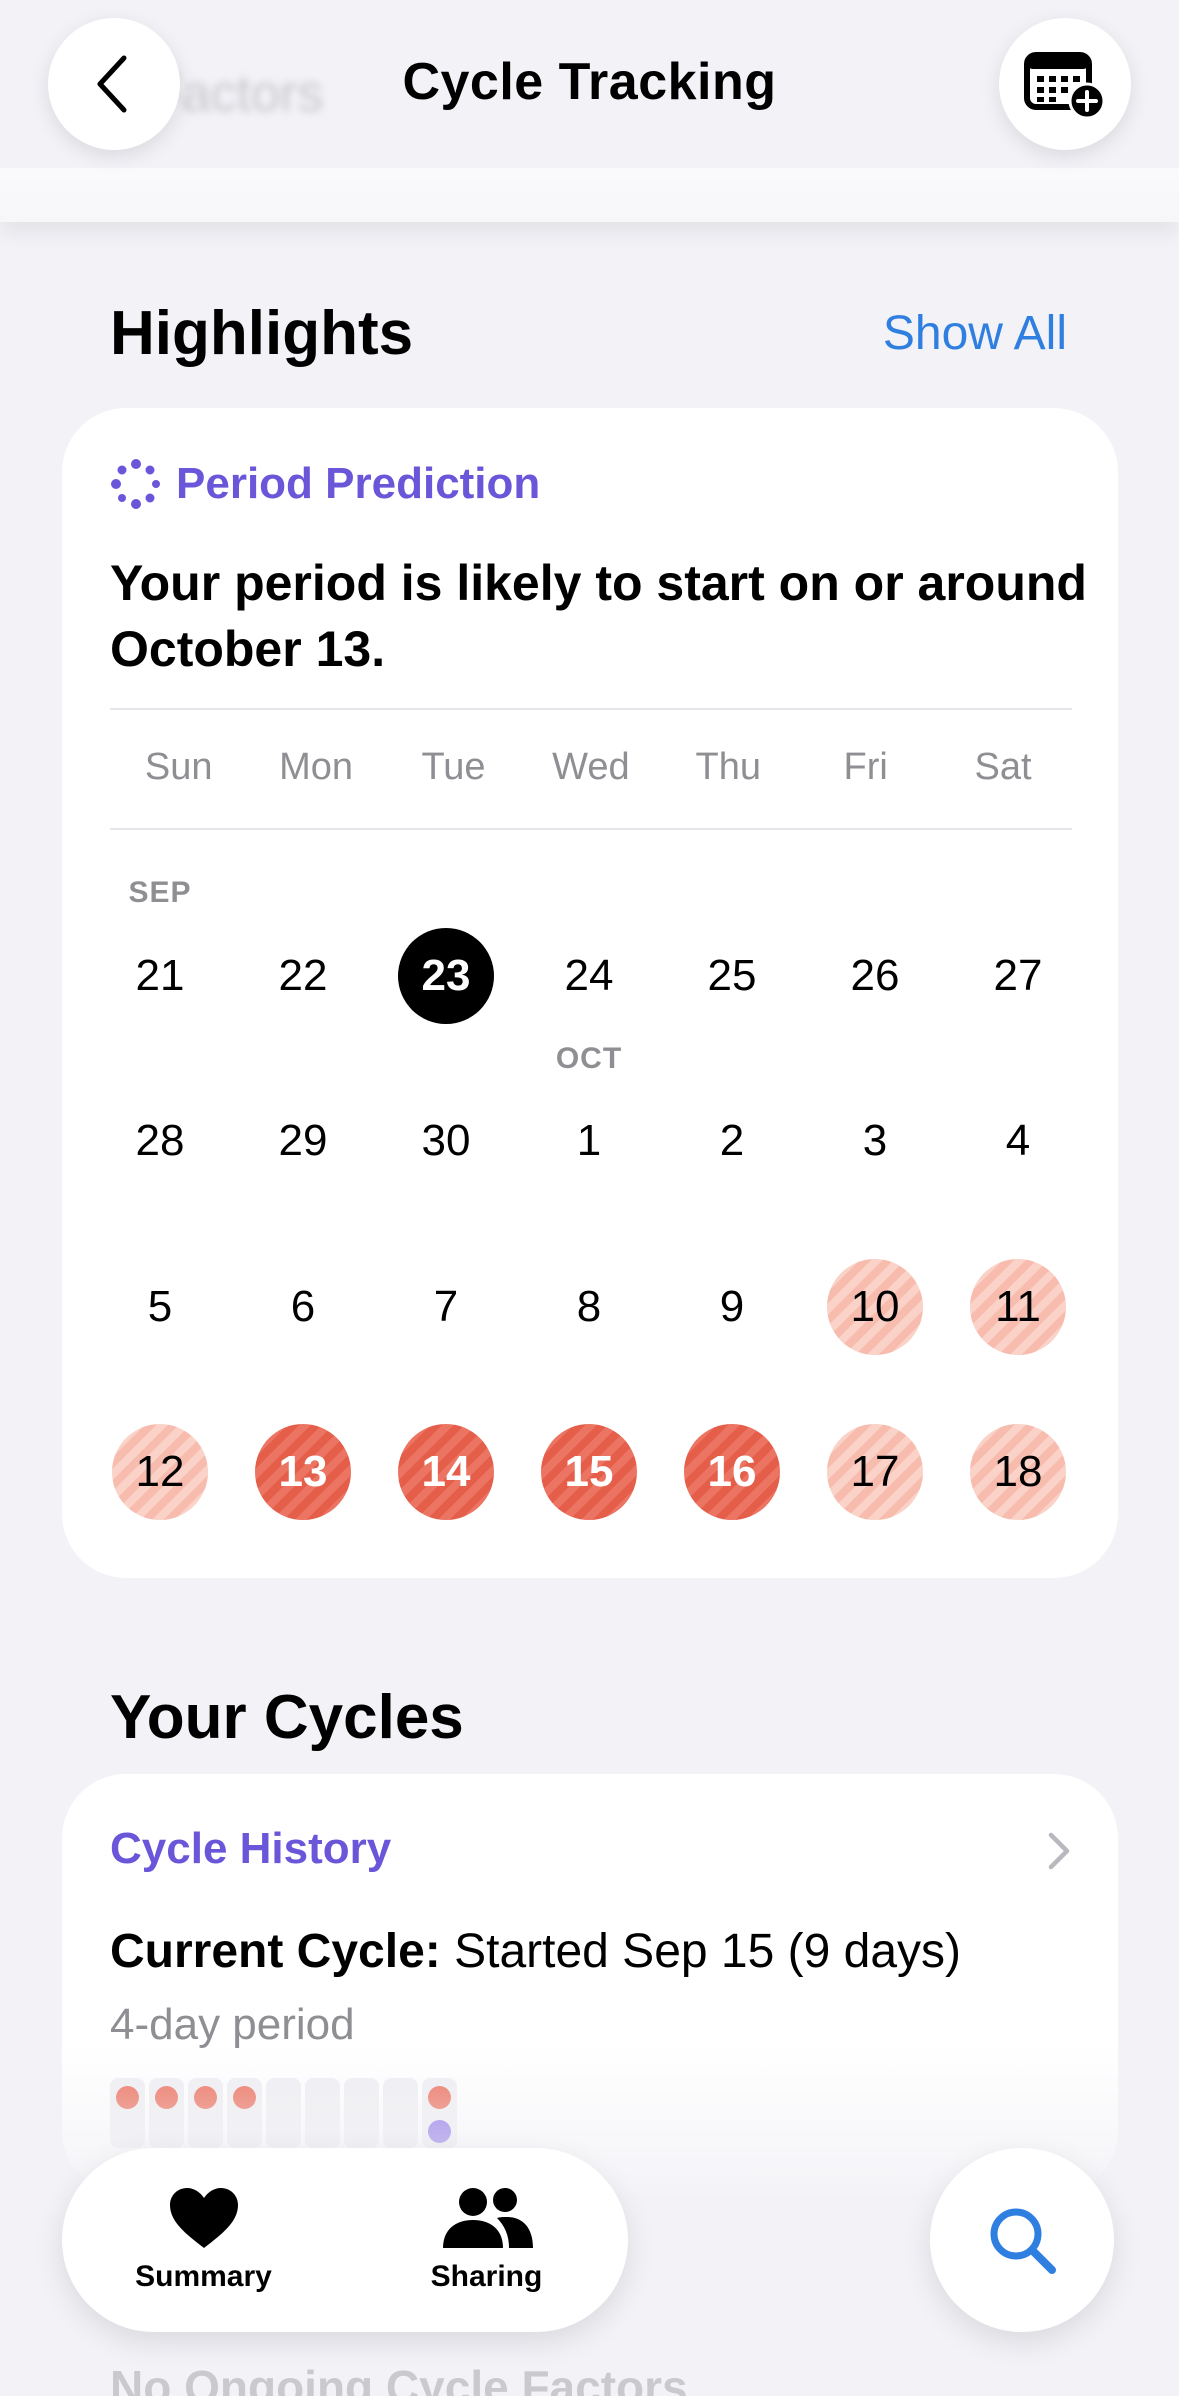 Image resolution: width=1179 pixels, height=2396 pixels. I want to click on calendar-day: 21, so click(160, 976).